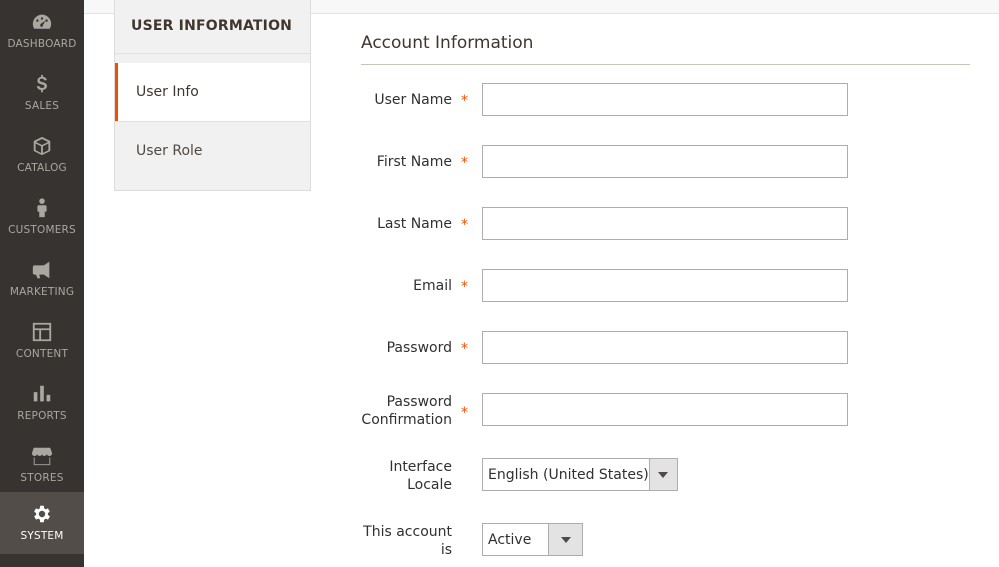 The height and width of the screenshot is (567, 999). Describe the element at coordinates (42, 270) in the screenshot. I see `megaphone-icon` at that location.